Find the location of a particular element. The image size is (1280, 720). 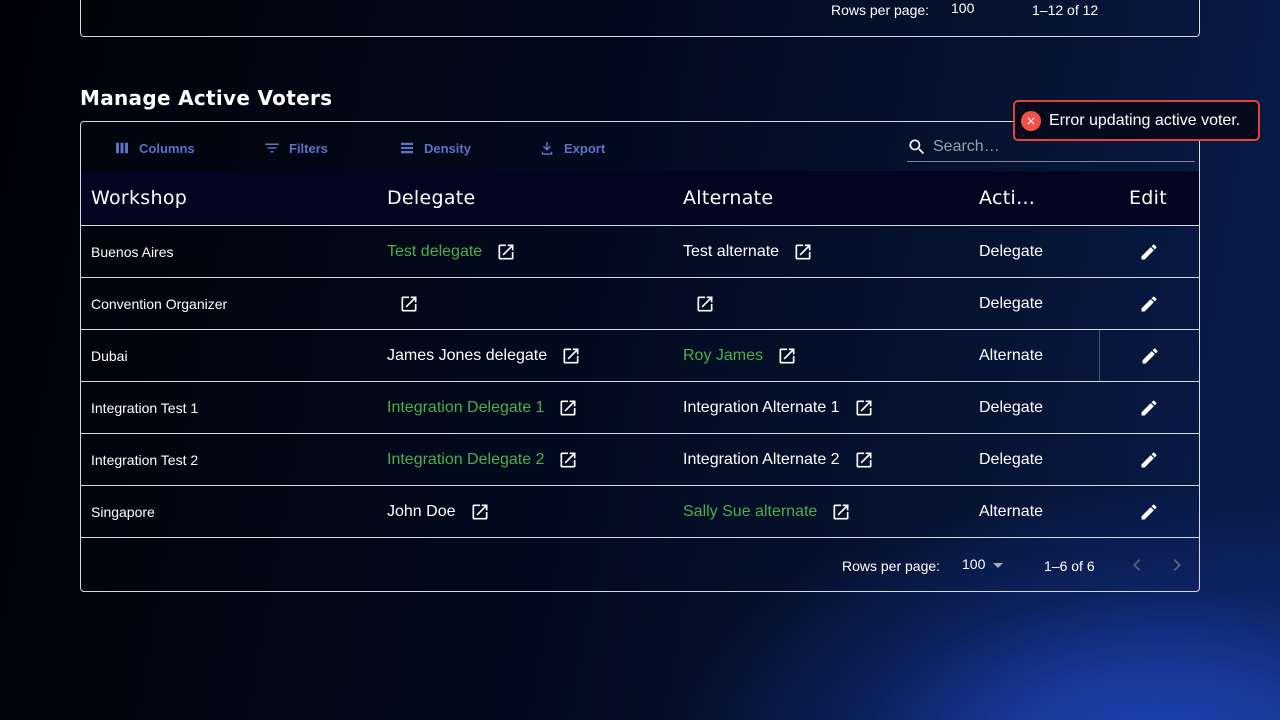

filters-button: Filters is located at coordinates (295, 148).